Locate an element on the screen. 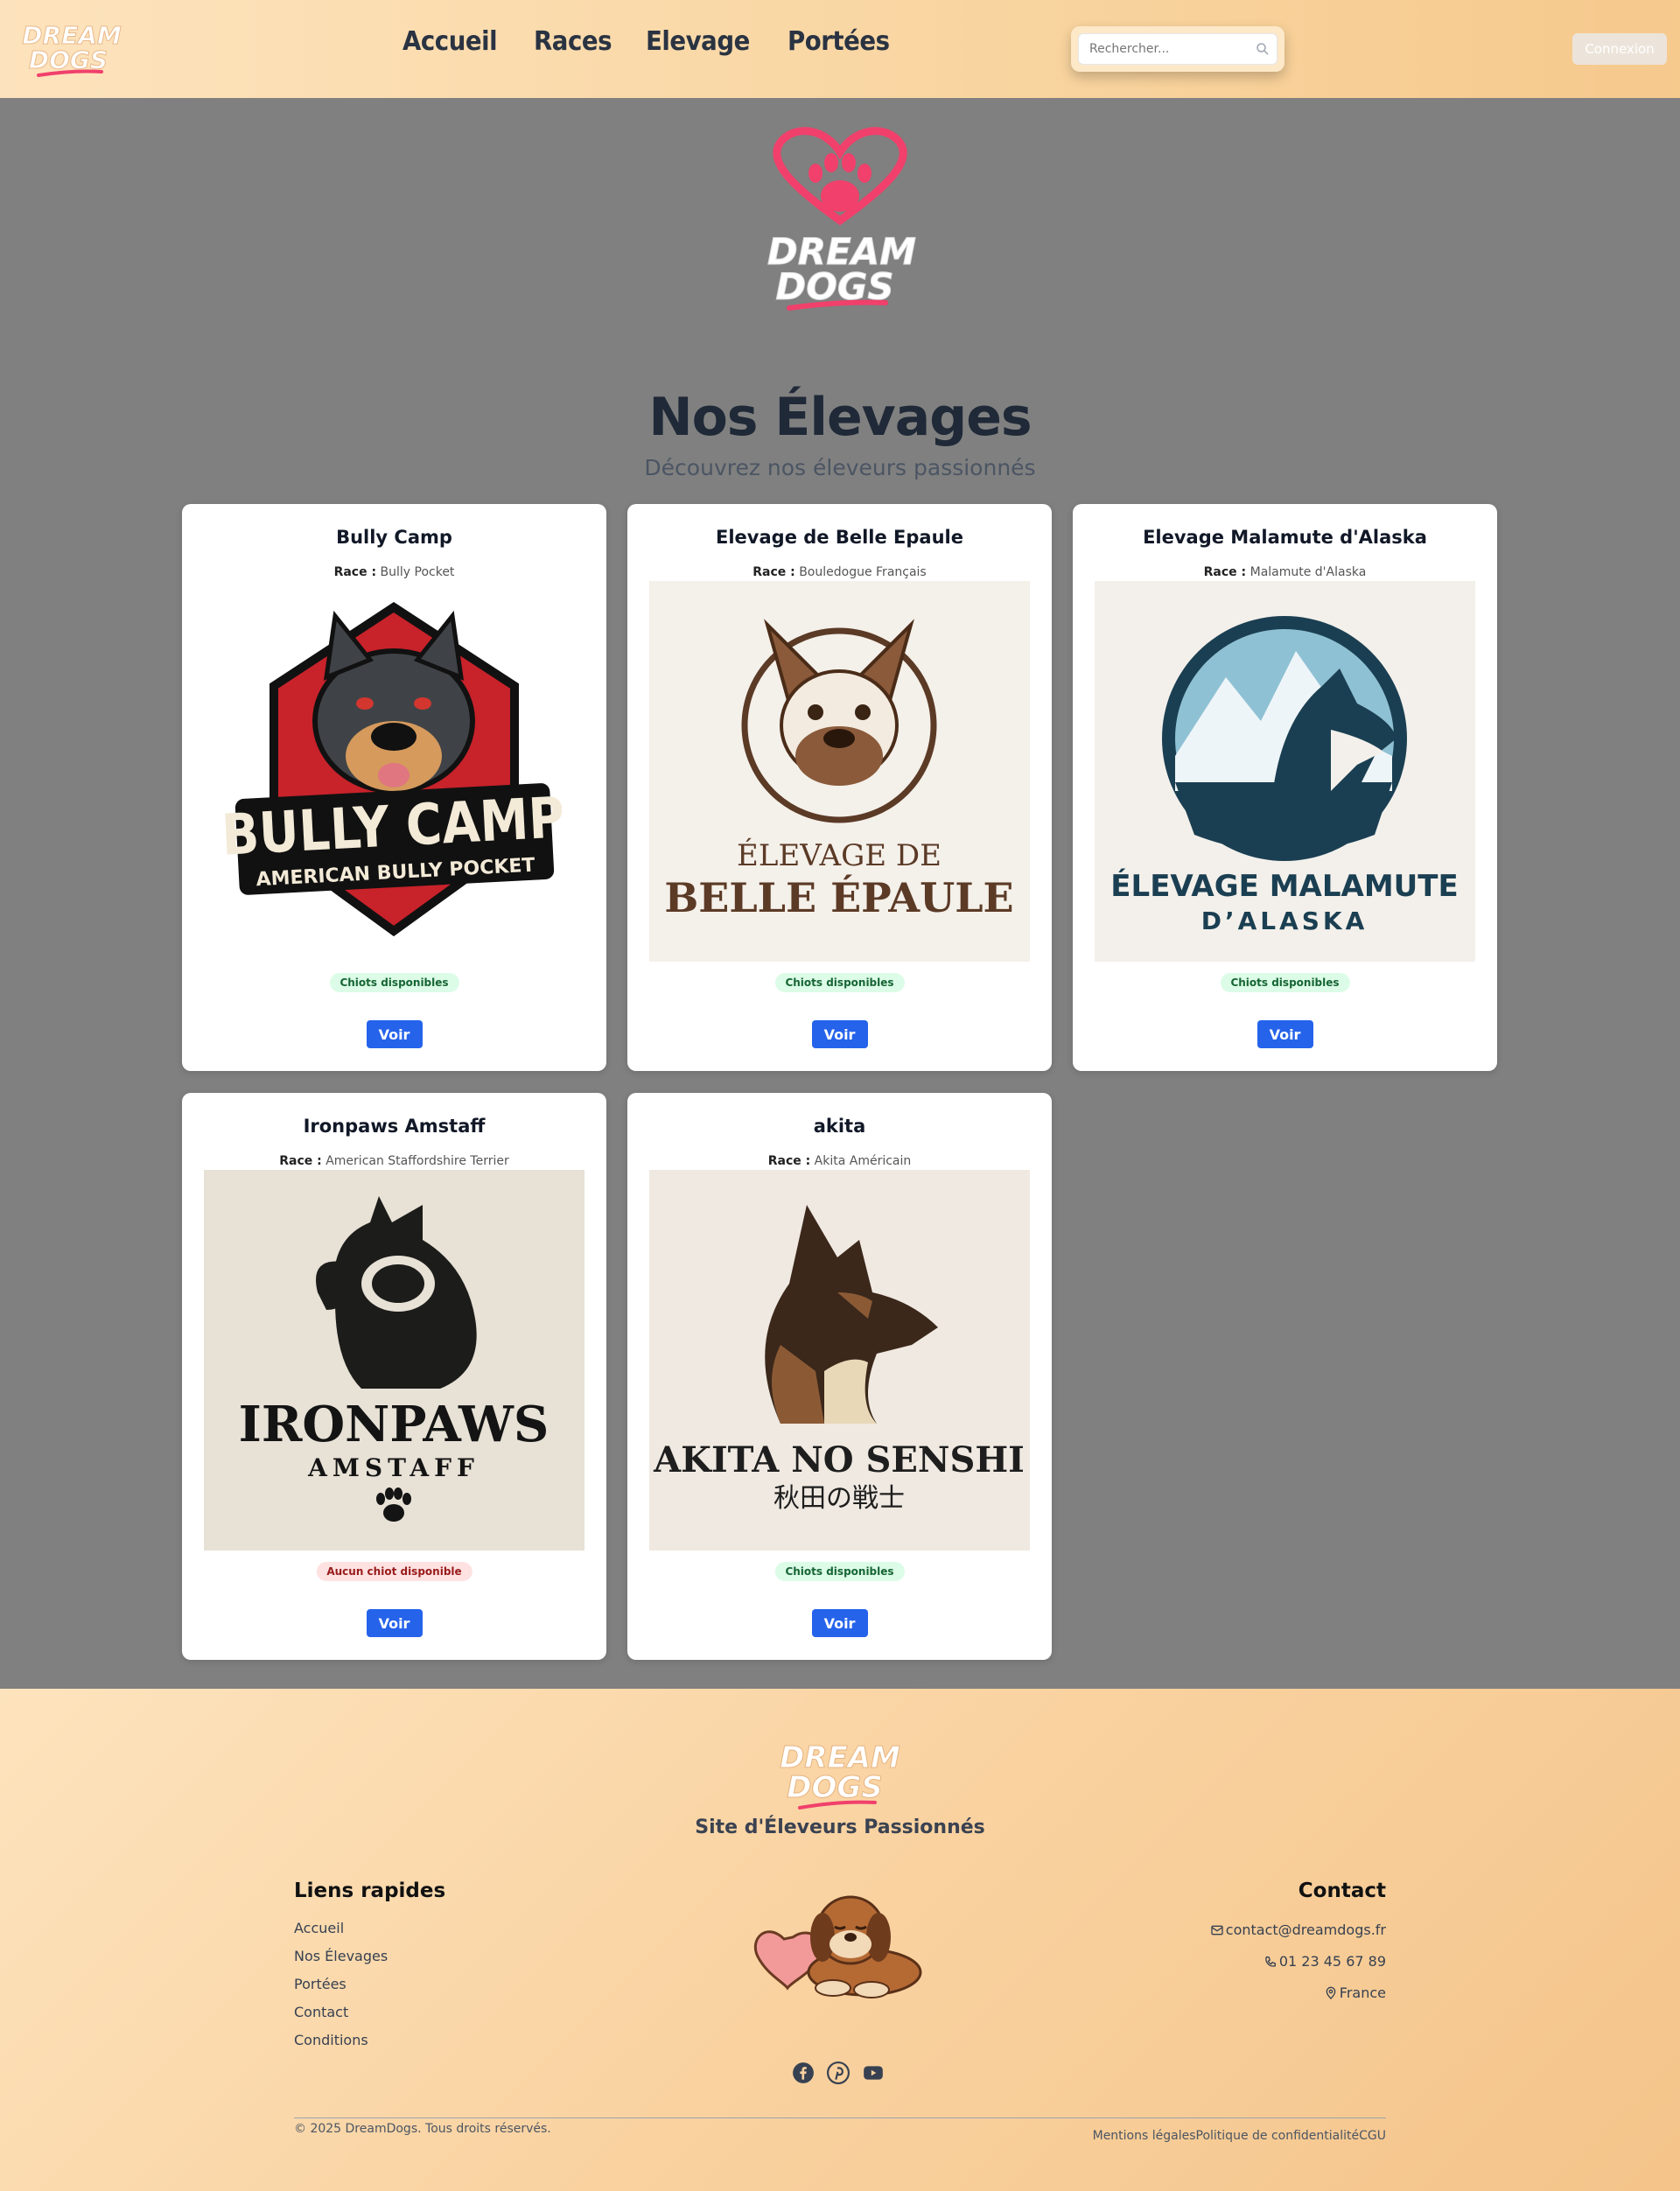 The height and width of the screenshot is (2191, 1680). logo-text-sub: AMSTAFF is located at coordinates (393, 1467).